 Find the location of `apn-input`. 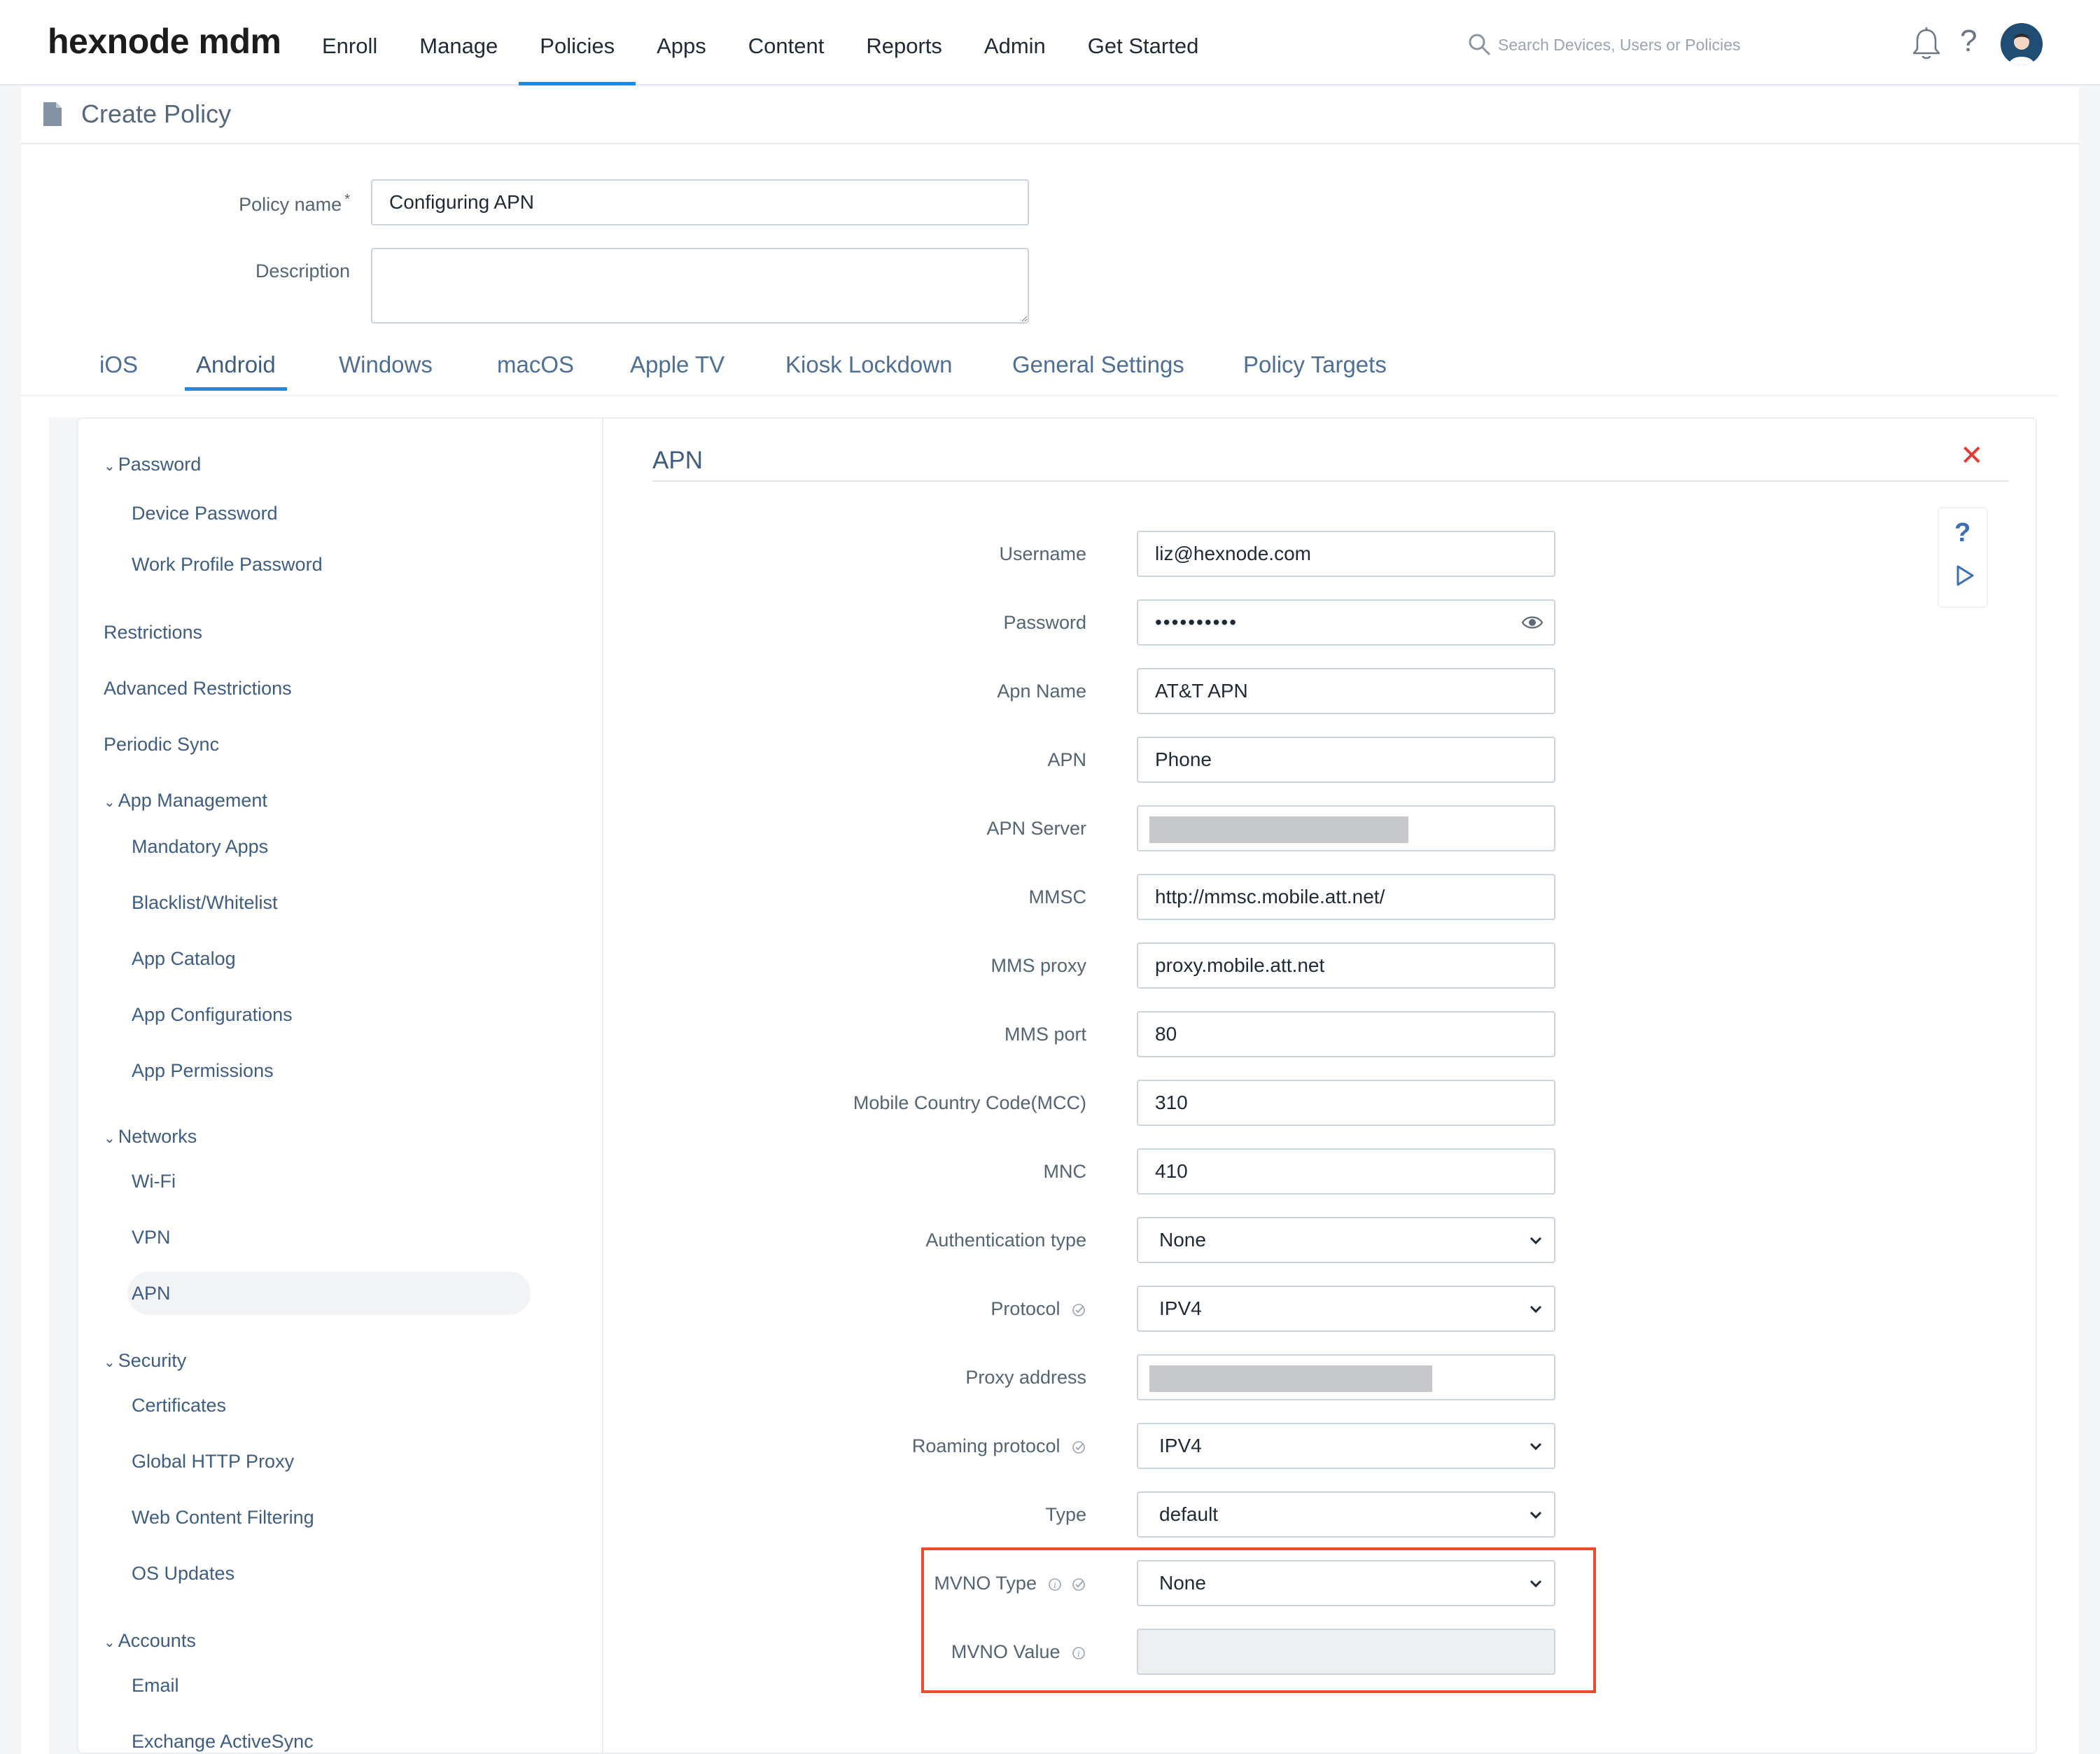

apn-input is located at coordinates (1346, 760).